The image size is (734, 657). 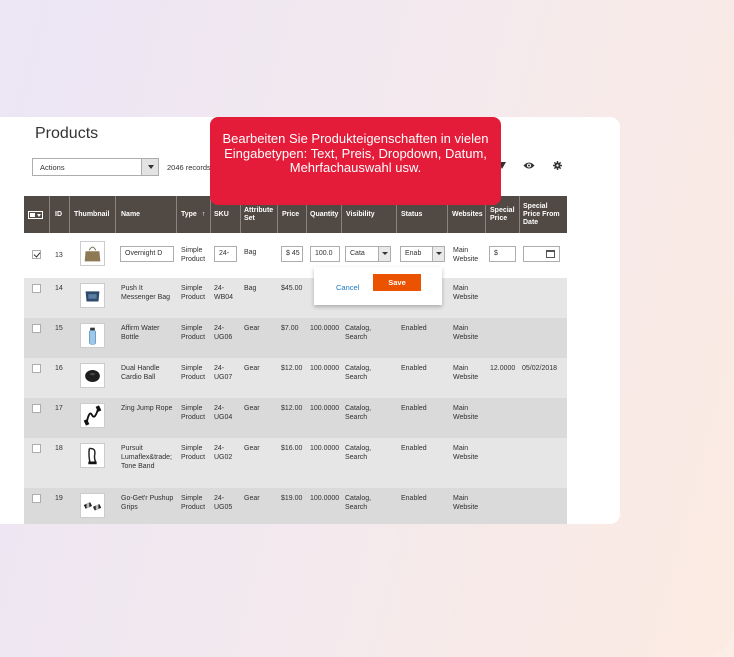 I want to click on cell-sku: 24-WB04, so click(x=224, y=293).